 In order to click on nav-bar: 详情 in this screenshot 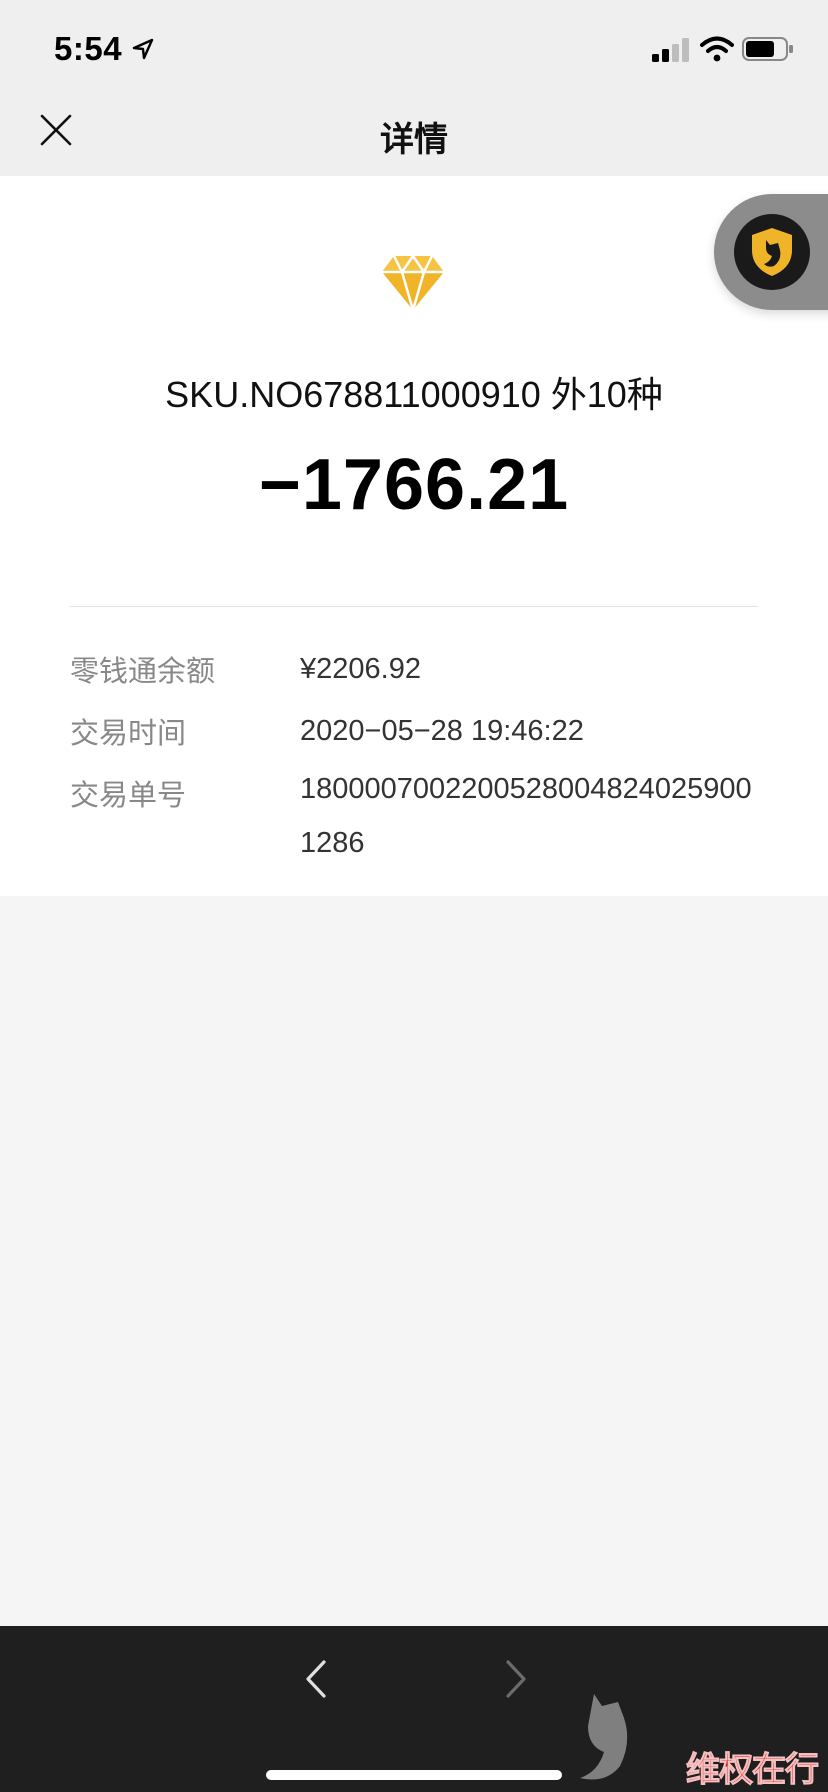, I will do `click(414, 136)`.